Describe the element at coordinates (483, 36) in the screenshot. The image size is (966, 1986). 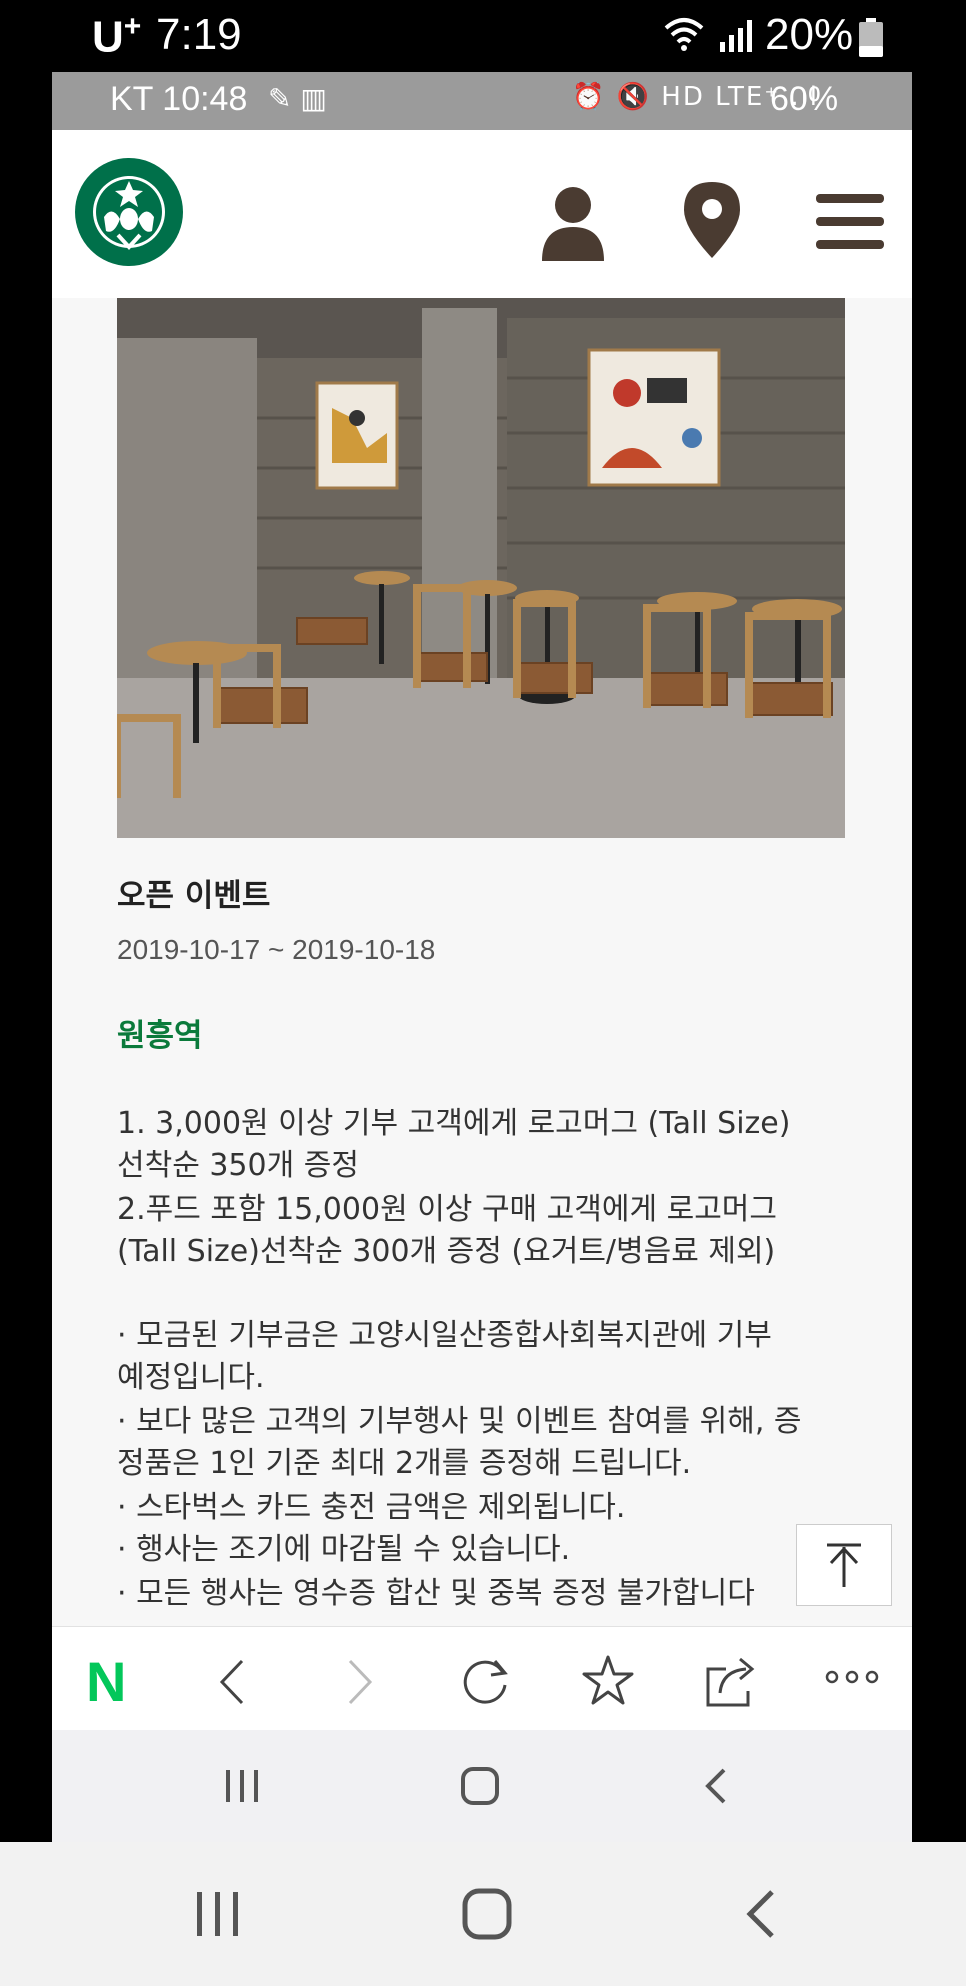
I see `outer-status-bar: U+ 7:19 20%` at that location.